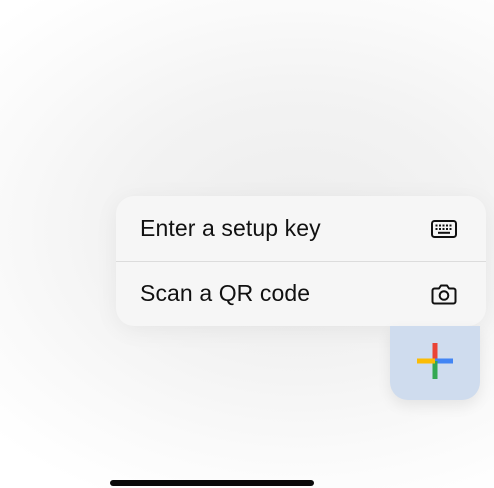  Describe the element at coordinates (230, 228) in the screenshot. I see `menu-item-label: Enter a setup key` at that location.